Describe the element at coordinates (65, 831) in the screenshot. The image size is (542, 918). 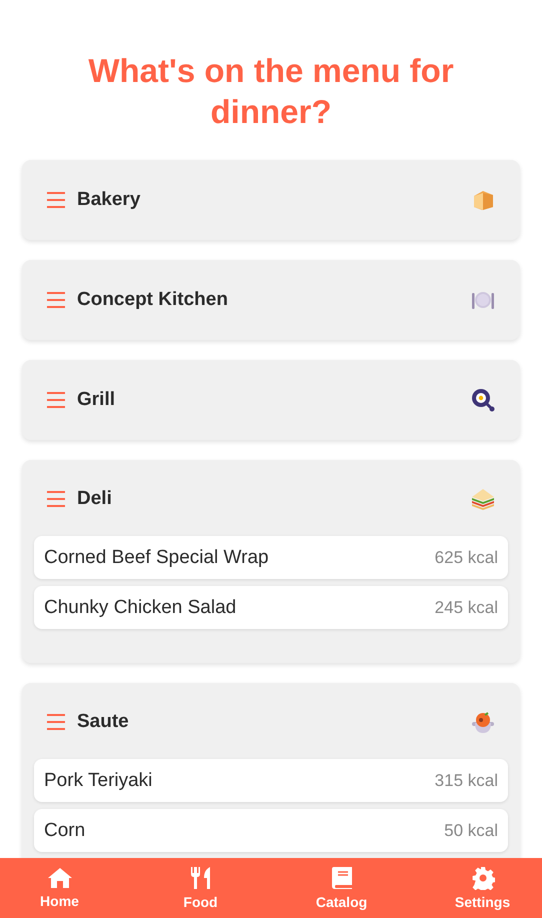
I see `item-name: Corn` at that location.